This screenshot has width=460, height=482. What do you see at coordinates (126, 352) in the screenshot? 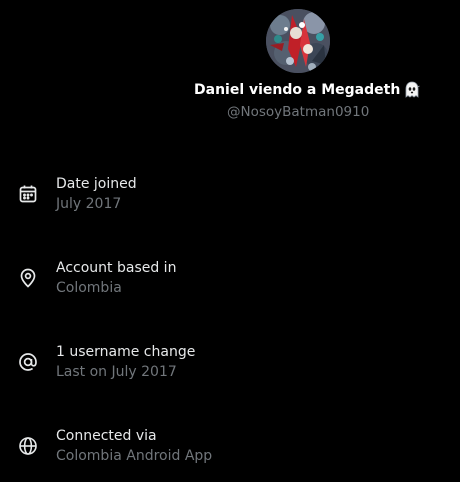
I see `info-title: 1 username change` at bounding box center [126, 352].